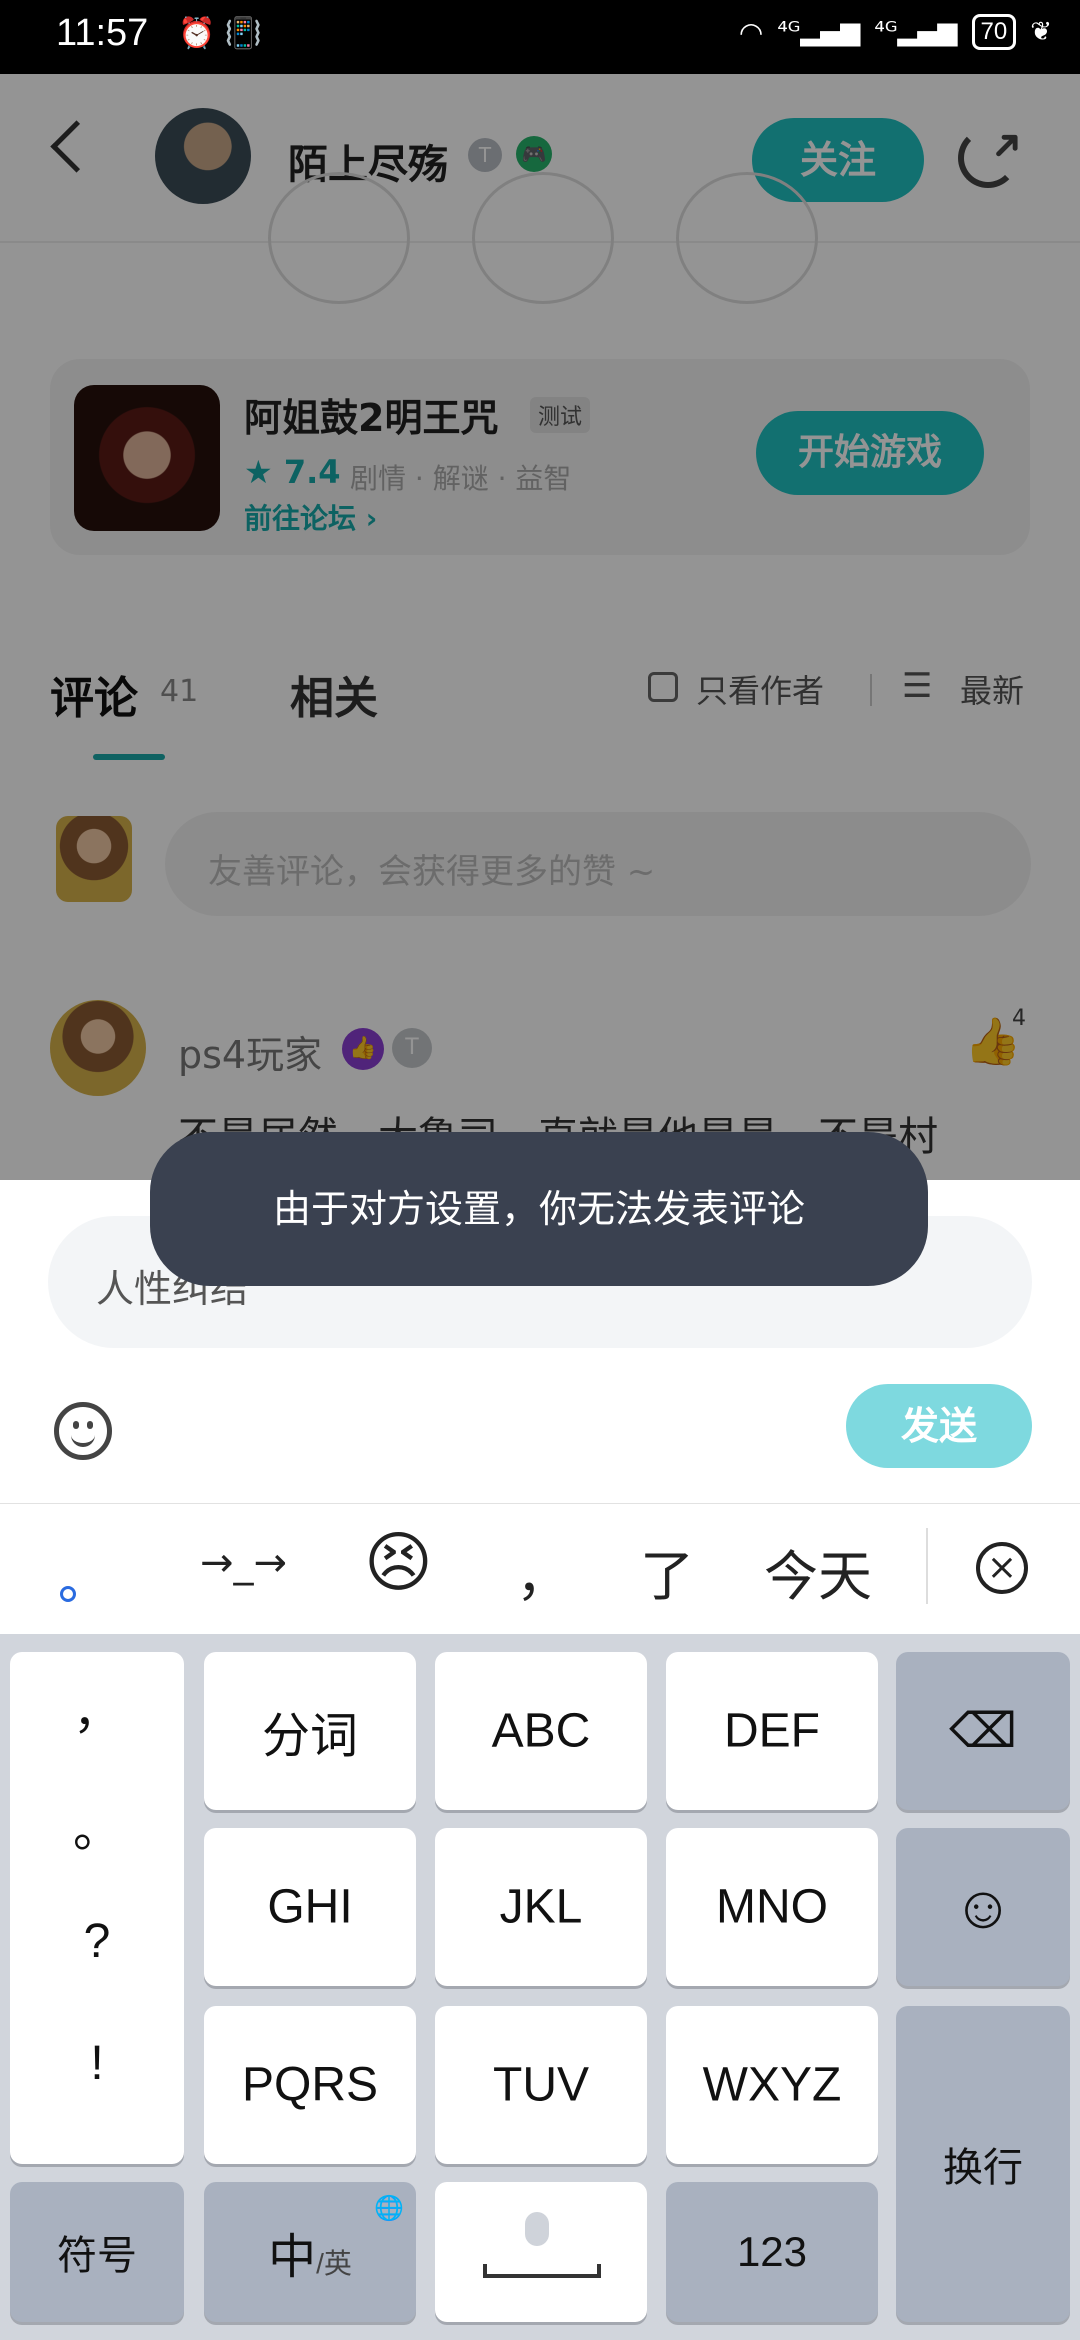  I want to click on key-label: JKL, so click(541, 1907).